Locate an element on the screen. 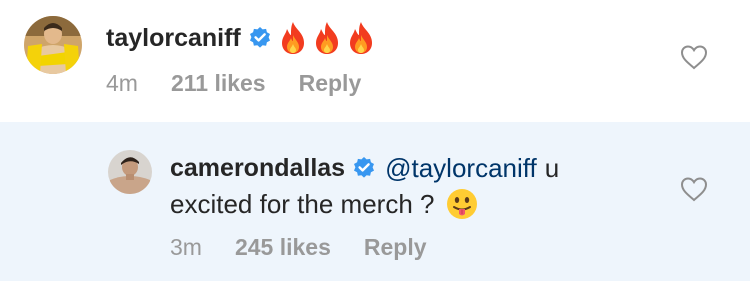 This screenshot has width=750, height=281. comment-meta: 3m 245 likes Reply is located at coordinates (298, 247).